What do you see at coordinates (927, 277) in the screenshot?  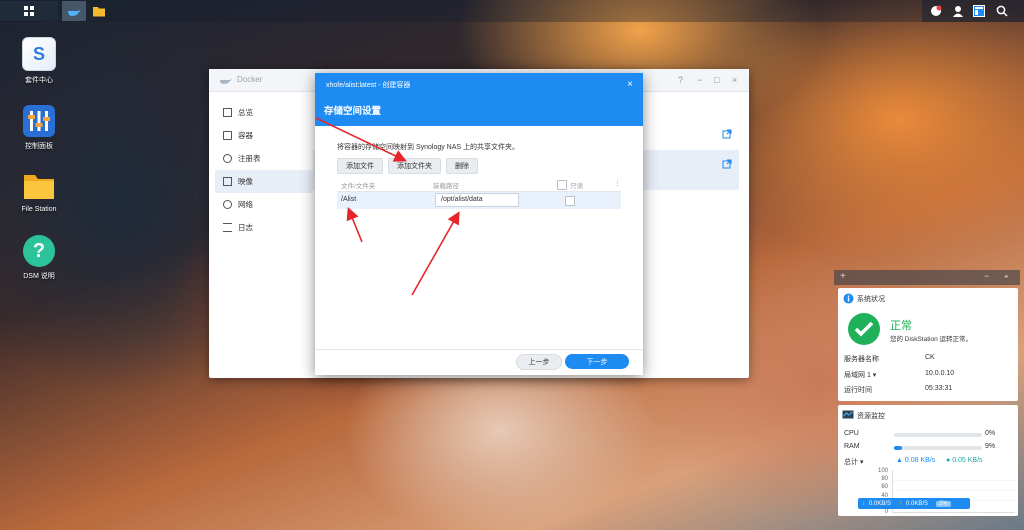 I see `widget-toolbar: + − ⌖` at bounding box center [927, 277].